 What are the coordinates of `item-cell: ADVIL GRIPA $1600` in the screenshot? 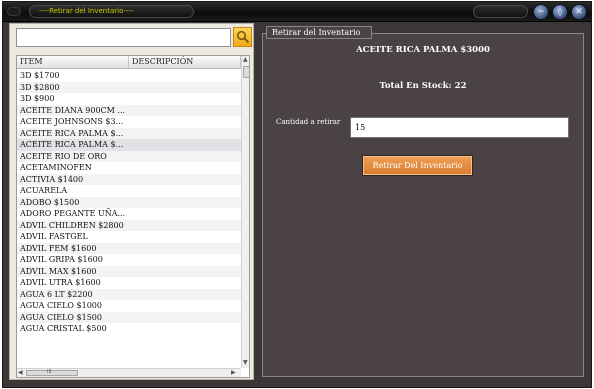 It's located at (61, 259).